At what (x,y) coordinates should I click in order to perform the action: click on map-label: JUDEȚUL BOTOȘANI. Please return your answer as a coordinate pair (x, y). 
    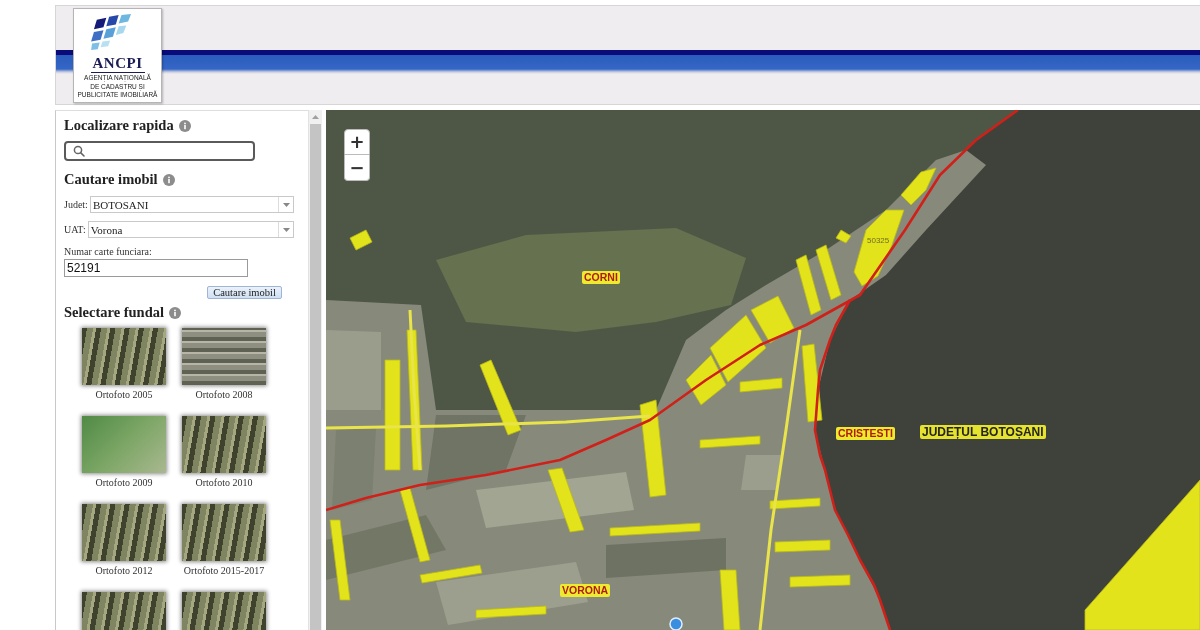
    Looking at the image, I should click on (983, 432).